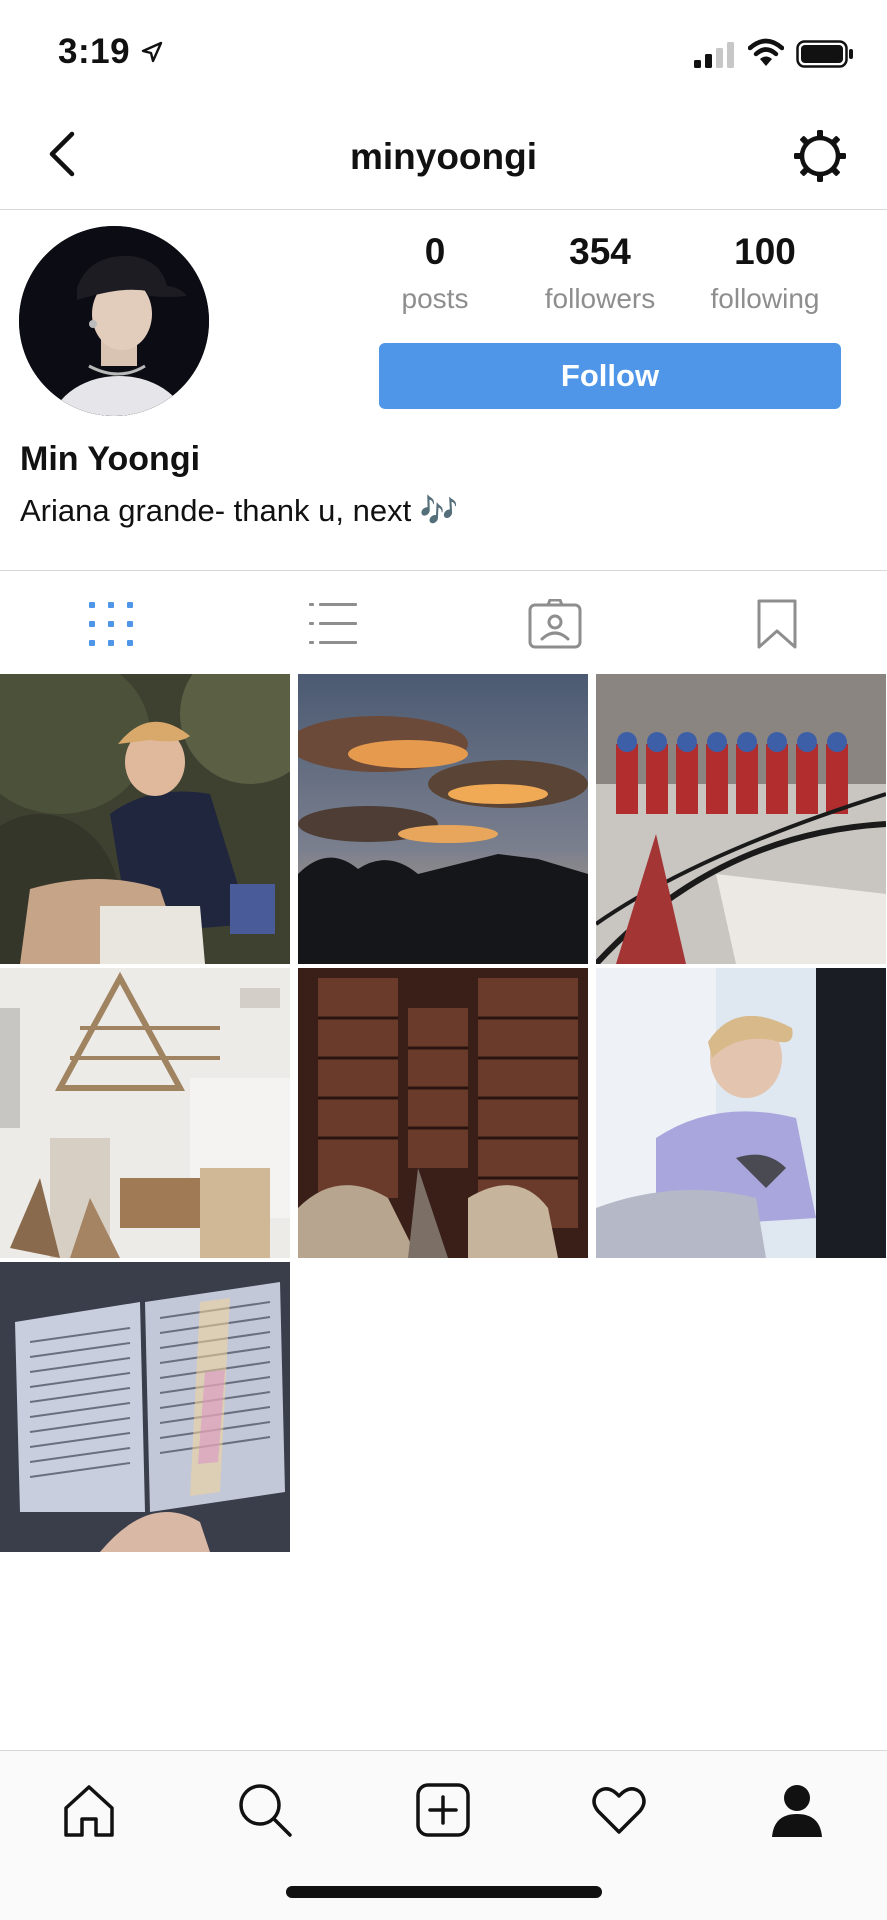  I want to click on follow-button: Follow, so click(610, 376).